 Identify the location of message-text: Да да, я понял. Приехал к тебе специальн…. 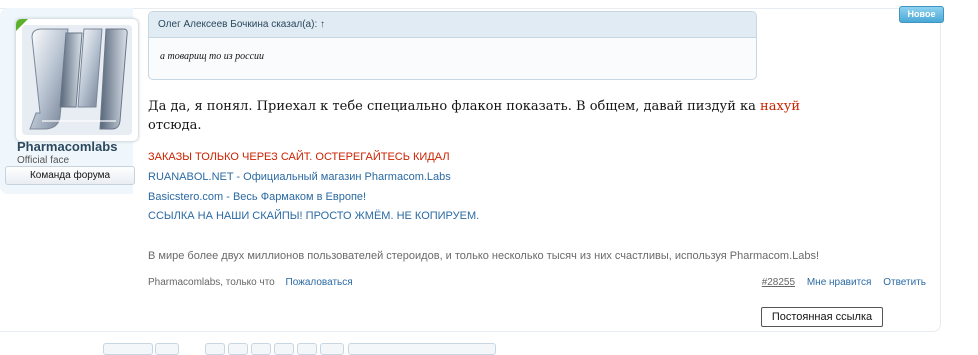
(508, 116).